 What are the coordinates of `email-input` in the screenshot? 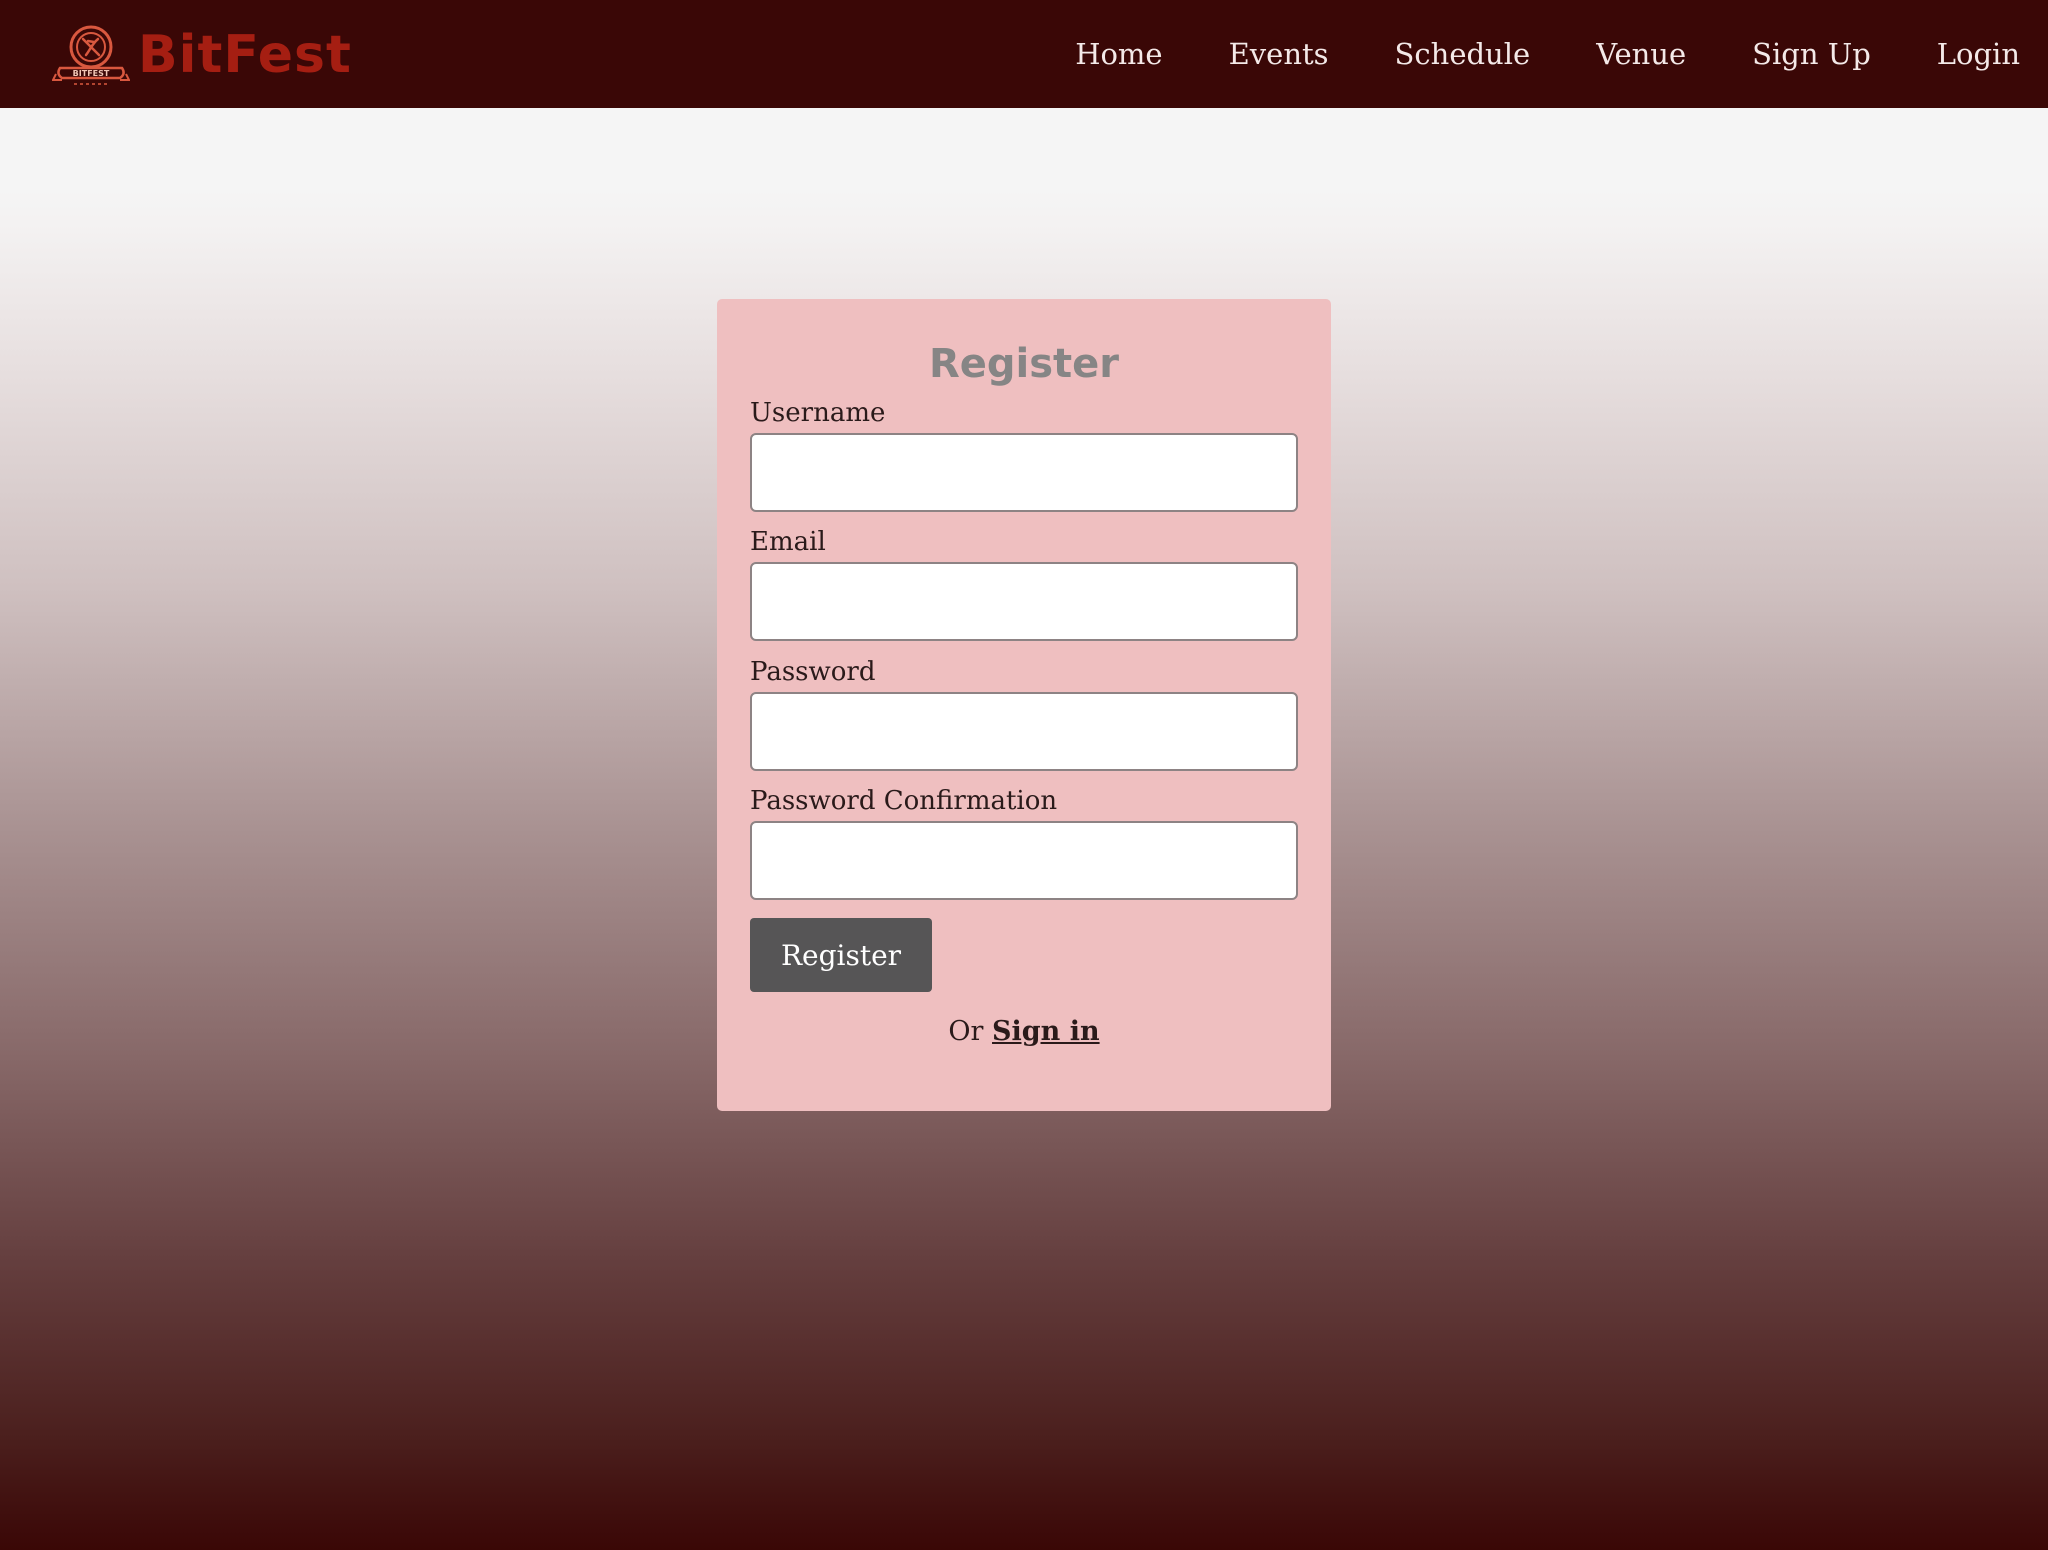 It's located at (1024, 601).